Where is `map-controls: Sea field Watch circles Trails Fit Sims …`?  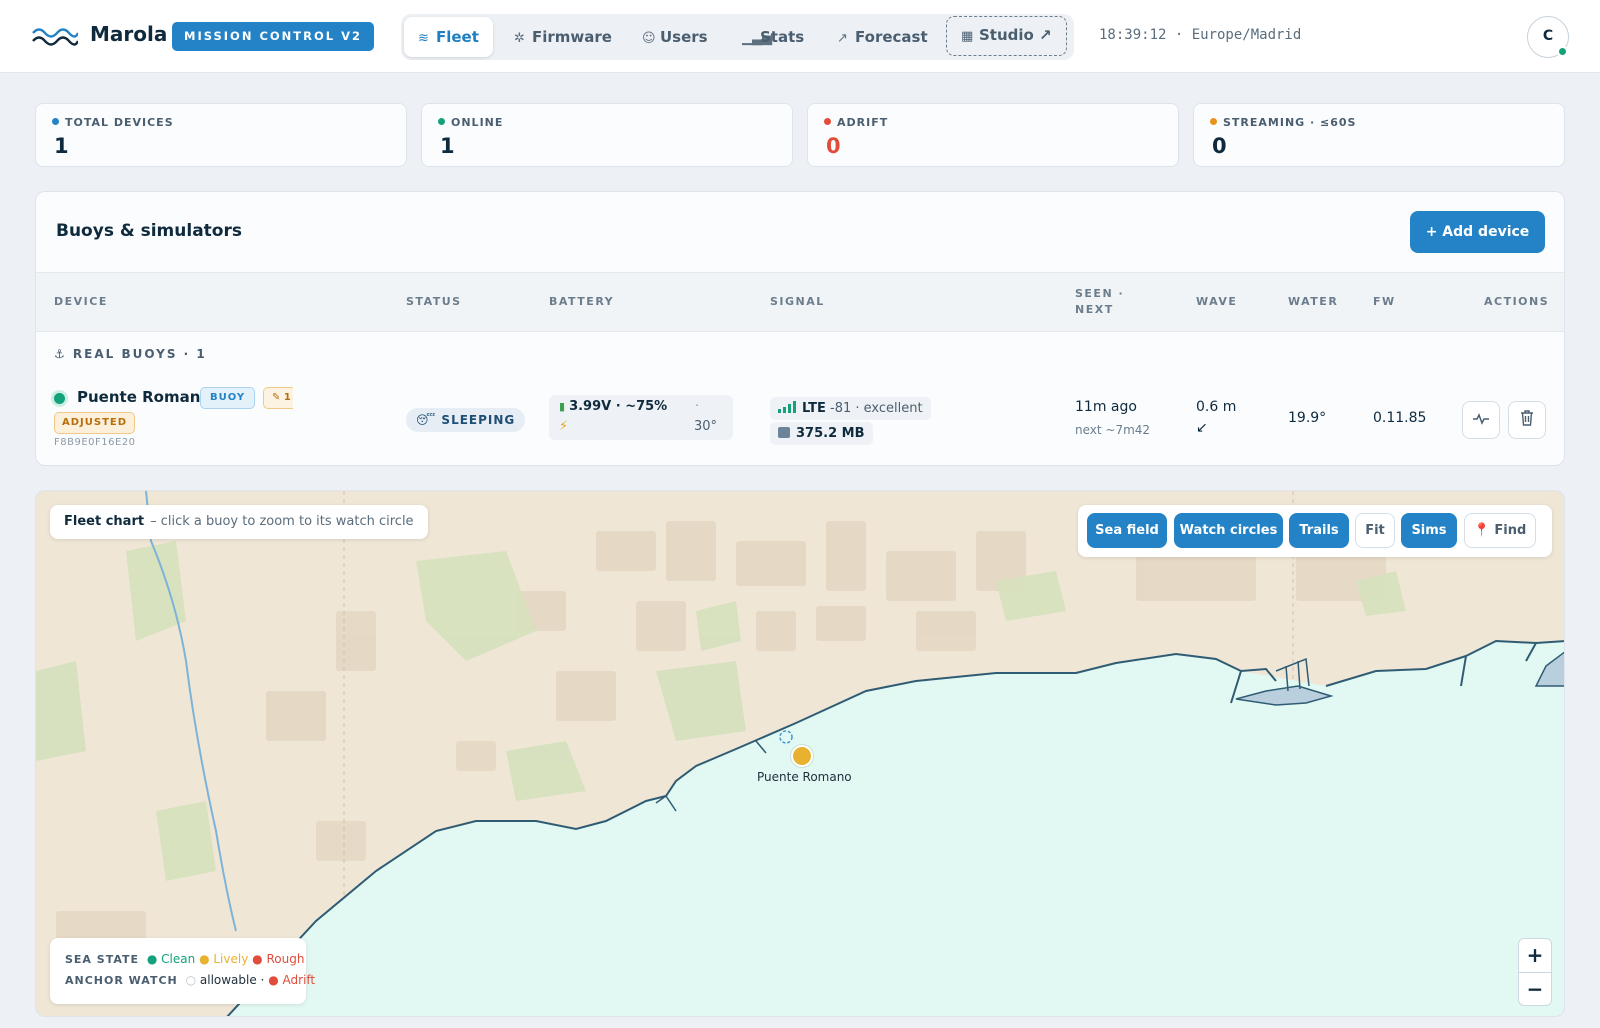
map-controls: Sea field Watch circles Trails Fit Sims … is located at coordinates (1315, 531).